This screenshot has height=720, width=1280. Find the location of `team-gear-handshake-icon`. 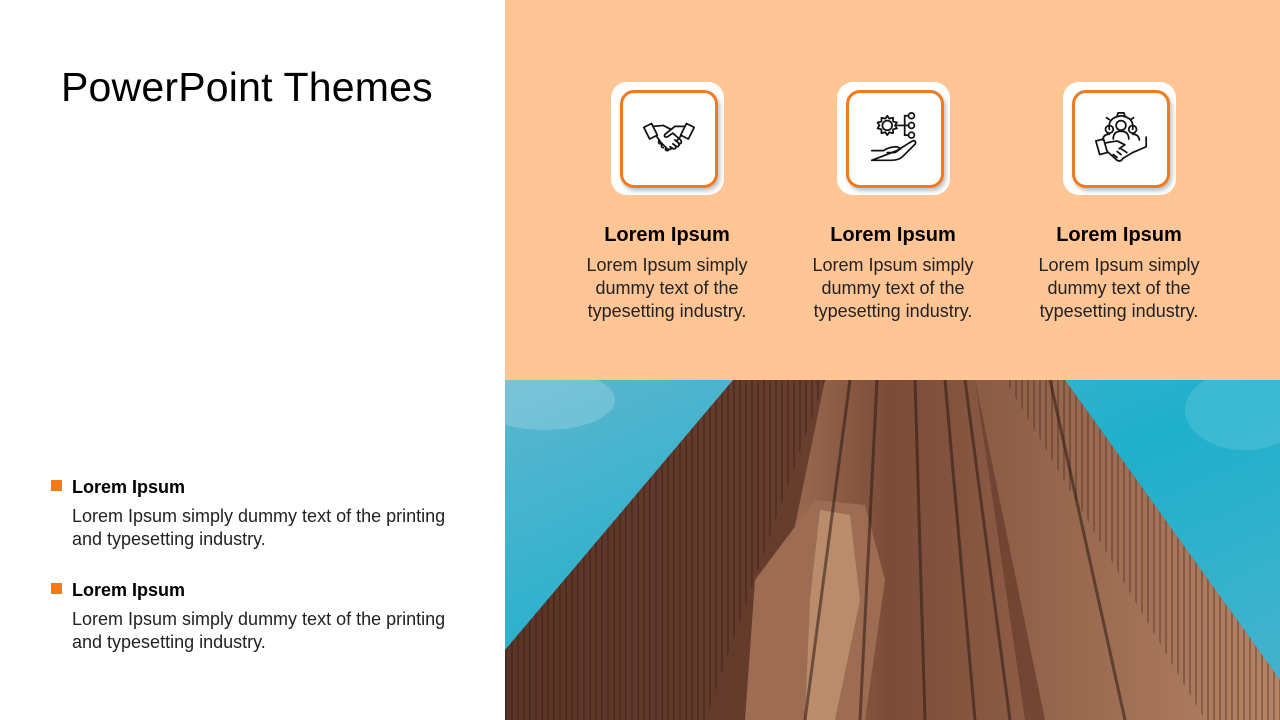

team-gear-handshake-icon is located at coordinates (1120, 136).